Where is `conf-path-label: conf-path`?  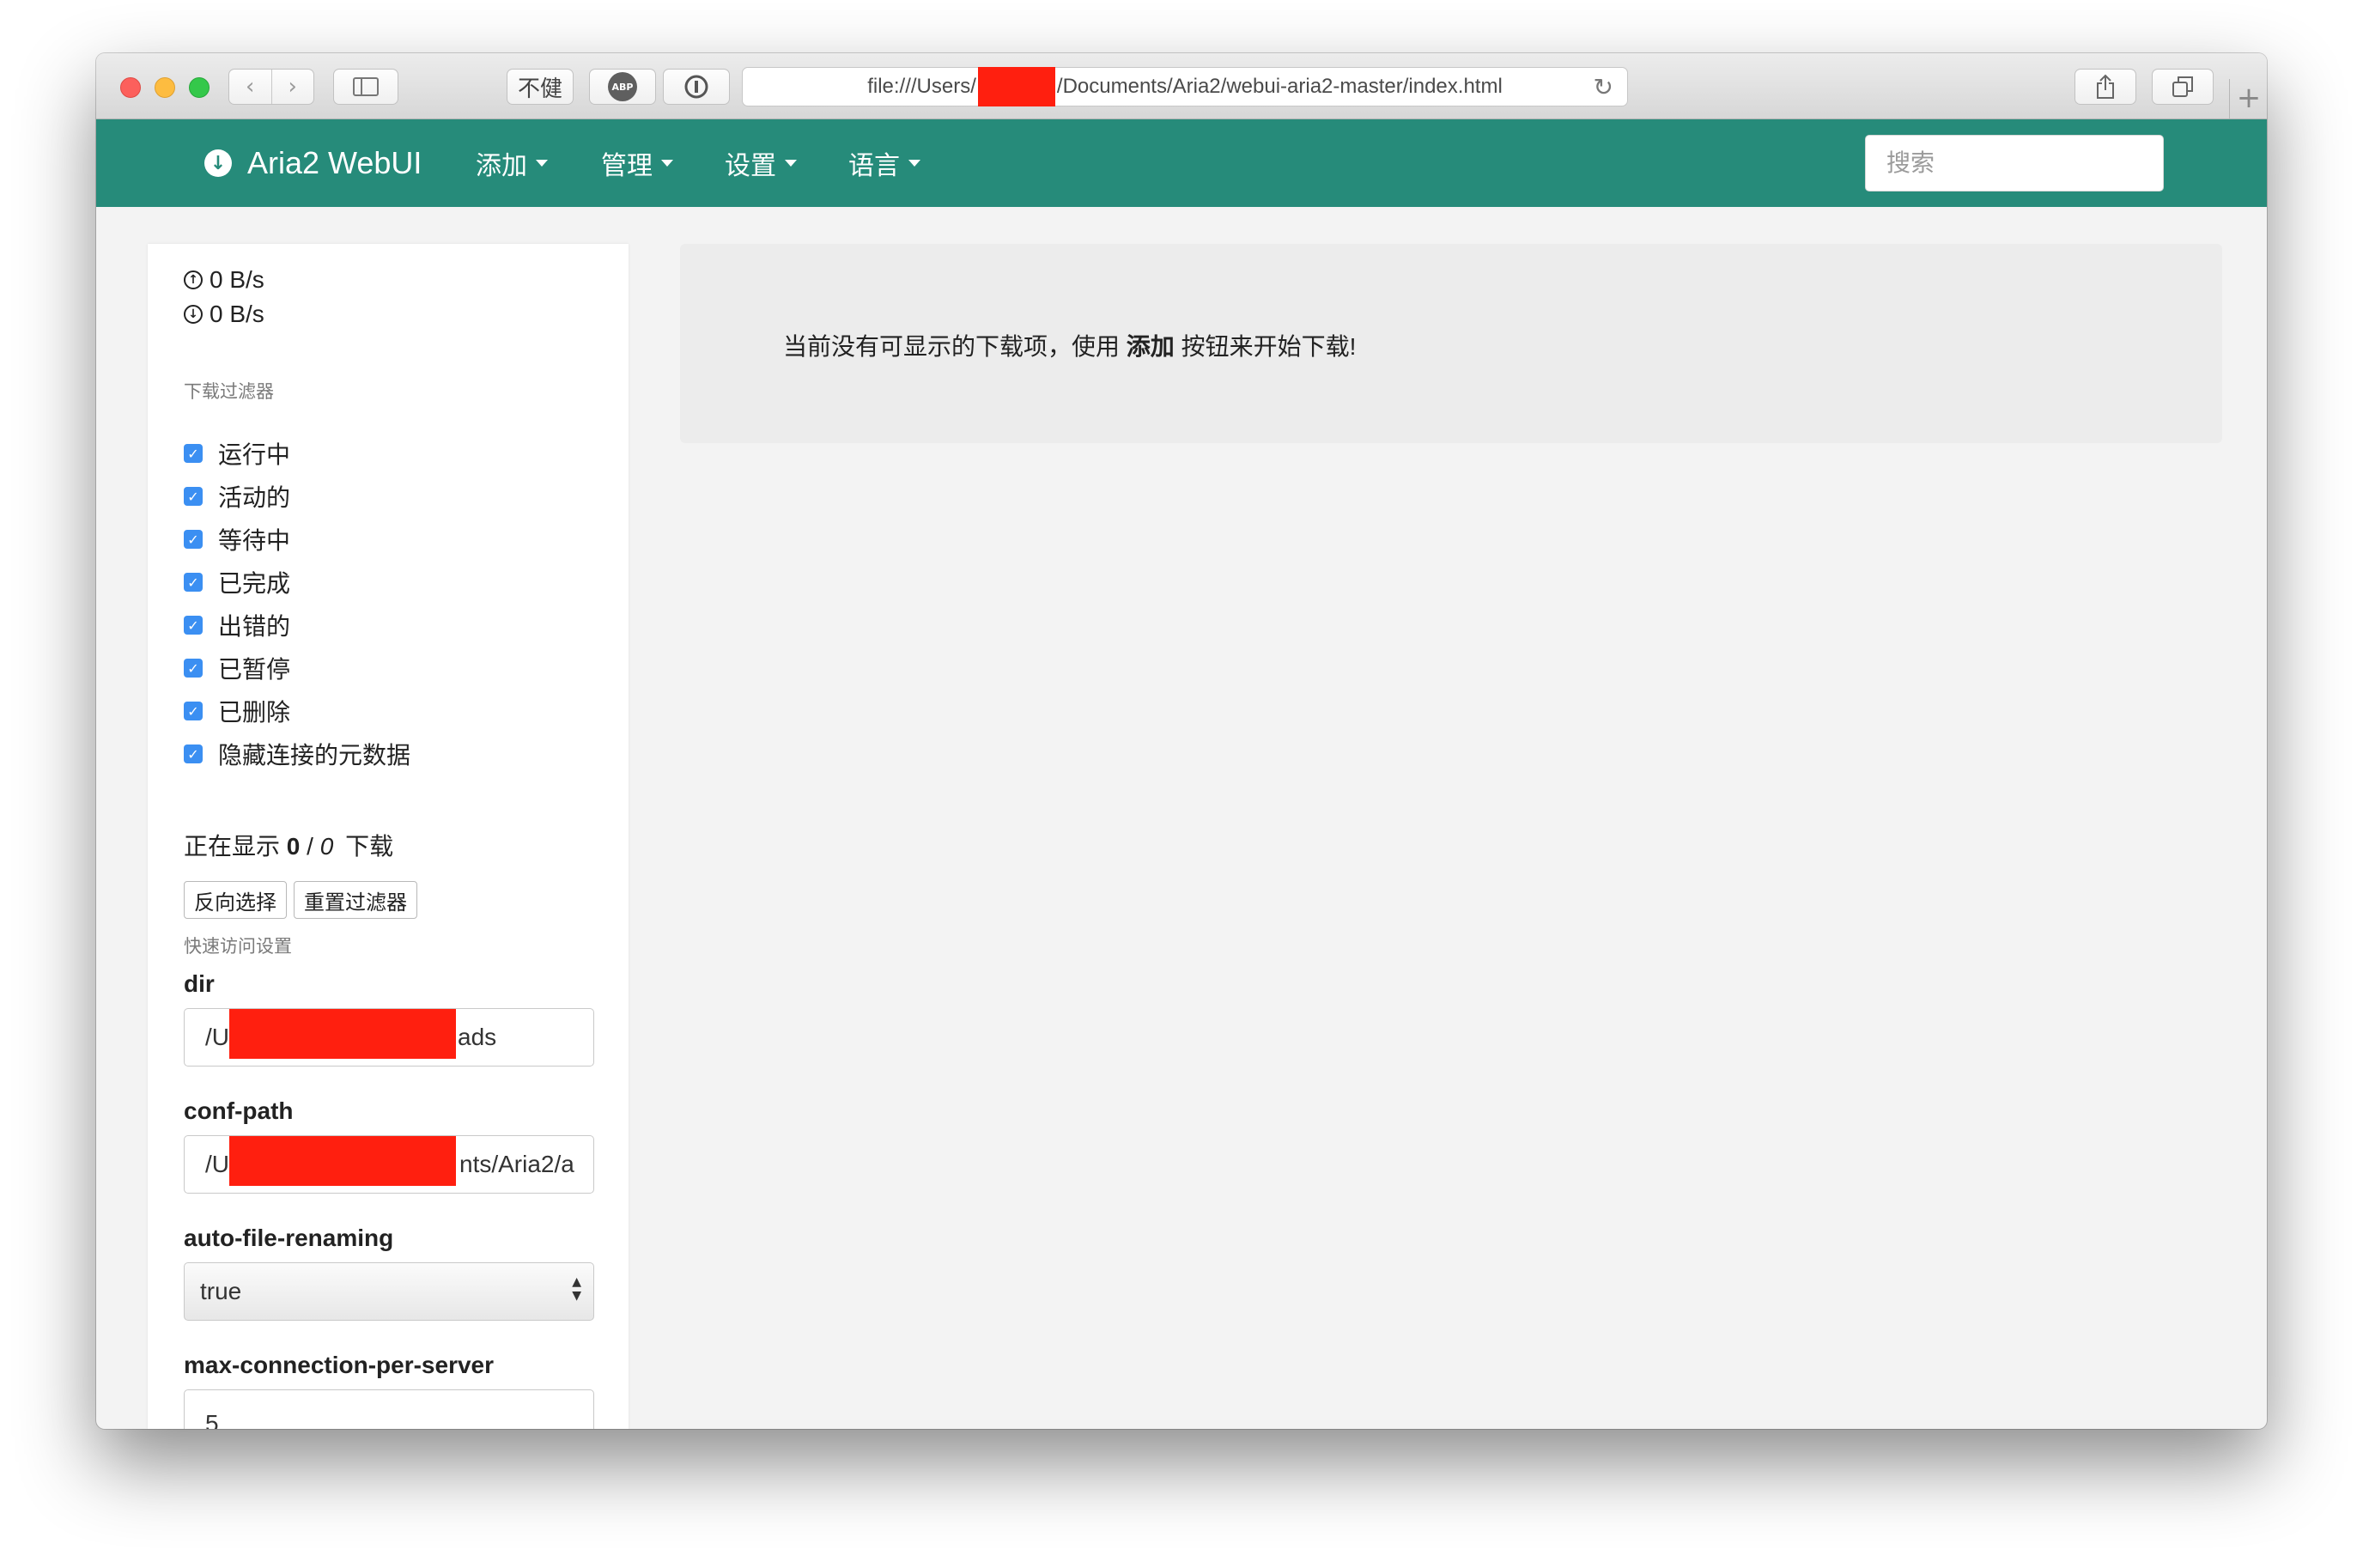
conf-path-label: conf-path is located at coordinates (239, 1110).